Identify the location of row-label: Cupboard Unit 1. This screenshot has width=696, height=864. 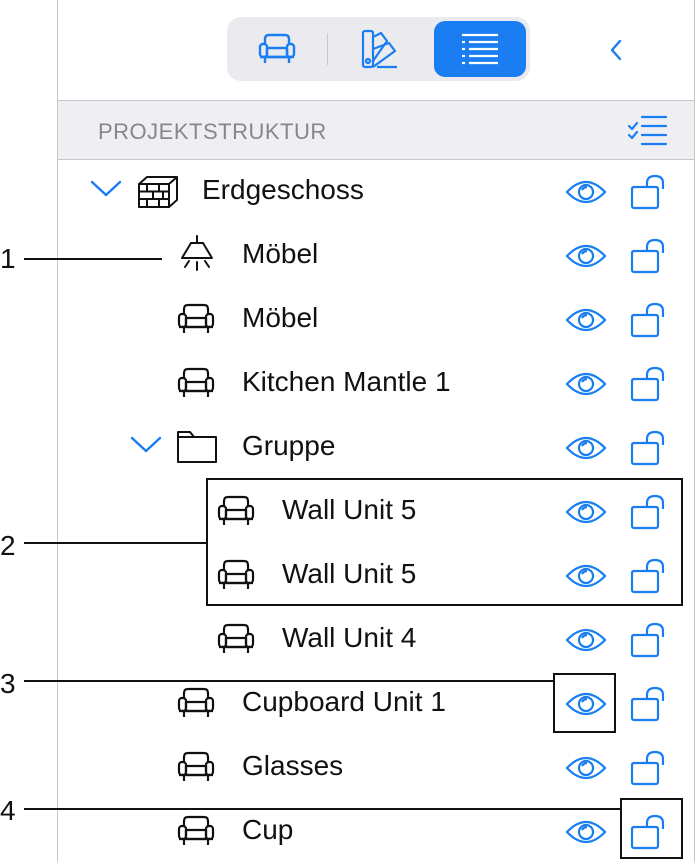
(344, 701).